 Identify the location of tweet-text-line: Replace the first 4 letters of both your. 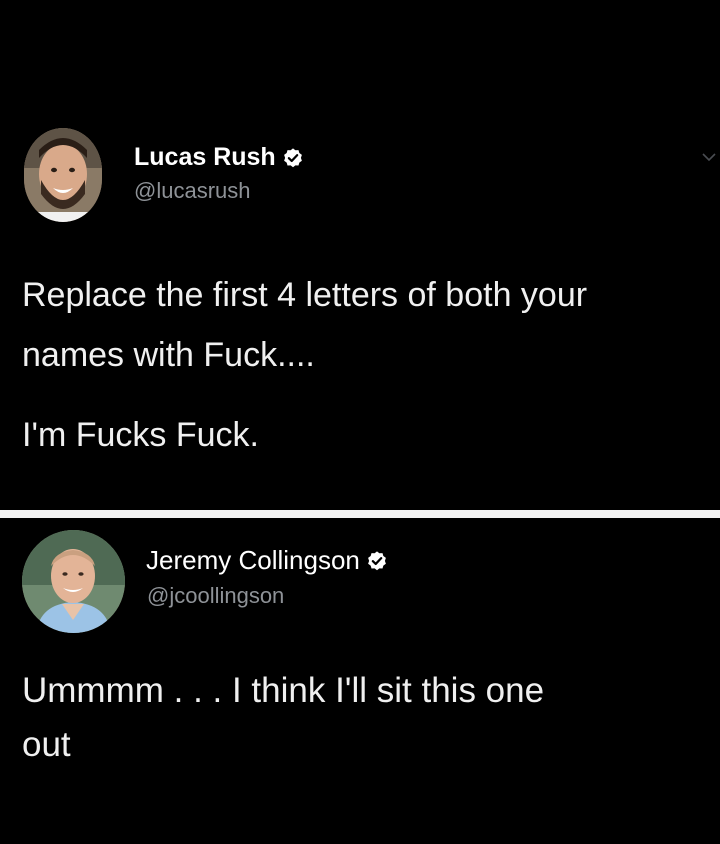
(305, 295).